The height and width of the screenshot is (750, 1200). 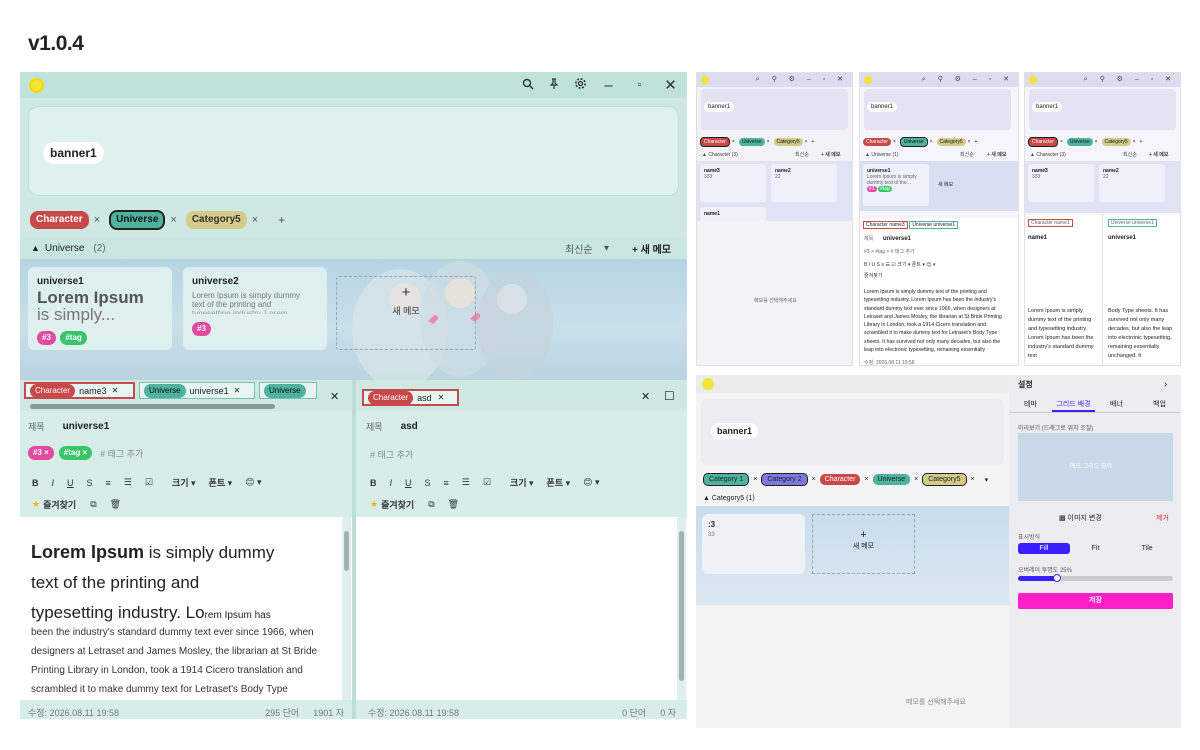 What do you see at coordinates (580, 85) in the screenshot?
I see `gear-icon` at bounding box center [580, 85].